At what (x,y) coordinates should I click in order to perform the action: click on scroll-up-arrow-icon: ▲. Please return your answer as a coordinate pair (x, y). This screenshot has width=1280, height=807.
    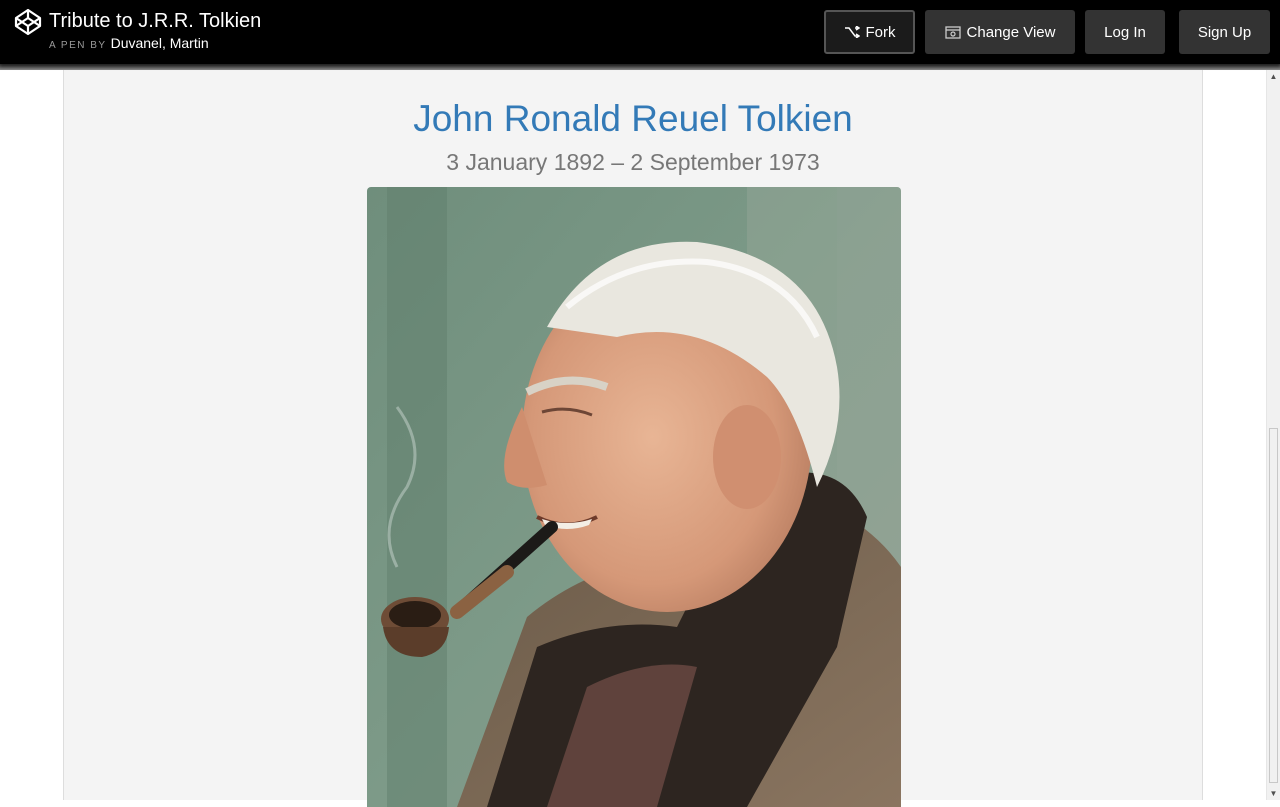
    Looking at the image, I should click on (1273, 76).